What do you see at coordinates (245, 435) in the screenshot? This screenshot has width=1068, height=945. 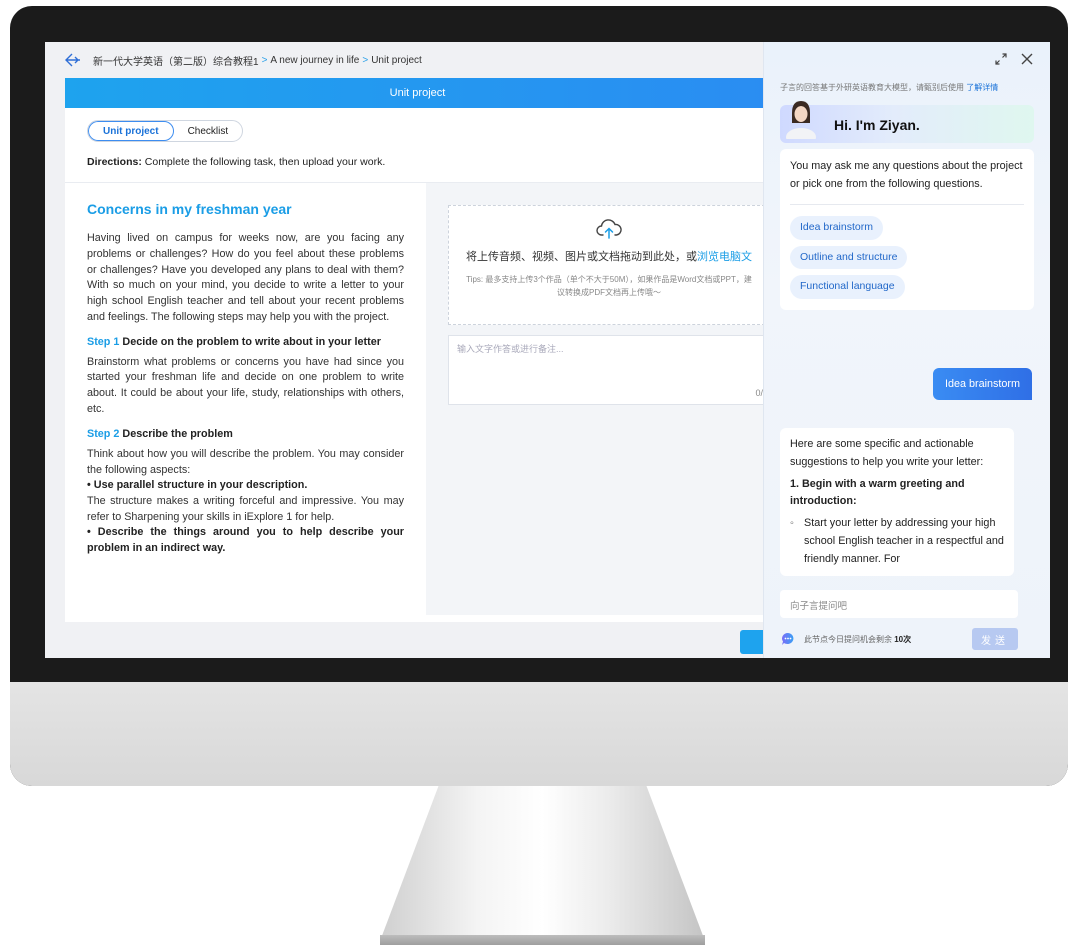 I see `step2-heading: Step 2 Describe the problem` at bounding box center [245, 435].